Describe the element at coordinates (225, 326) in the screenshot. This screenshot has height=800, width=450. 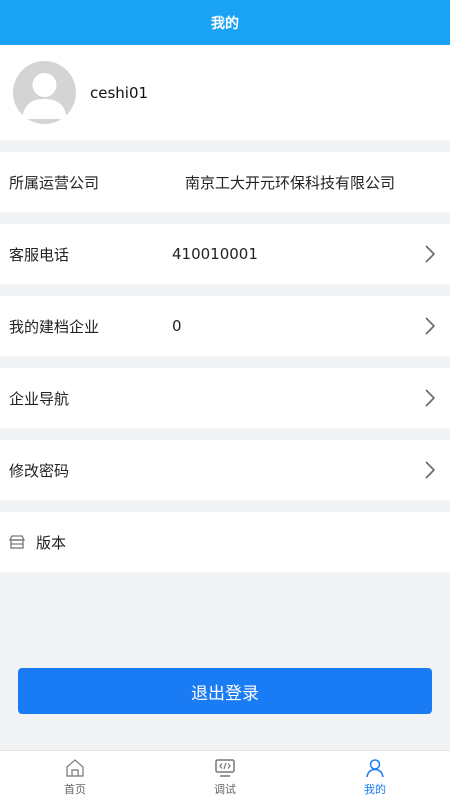
I see `enterprises-row: 我的建档企业 0` at that location.